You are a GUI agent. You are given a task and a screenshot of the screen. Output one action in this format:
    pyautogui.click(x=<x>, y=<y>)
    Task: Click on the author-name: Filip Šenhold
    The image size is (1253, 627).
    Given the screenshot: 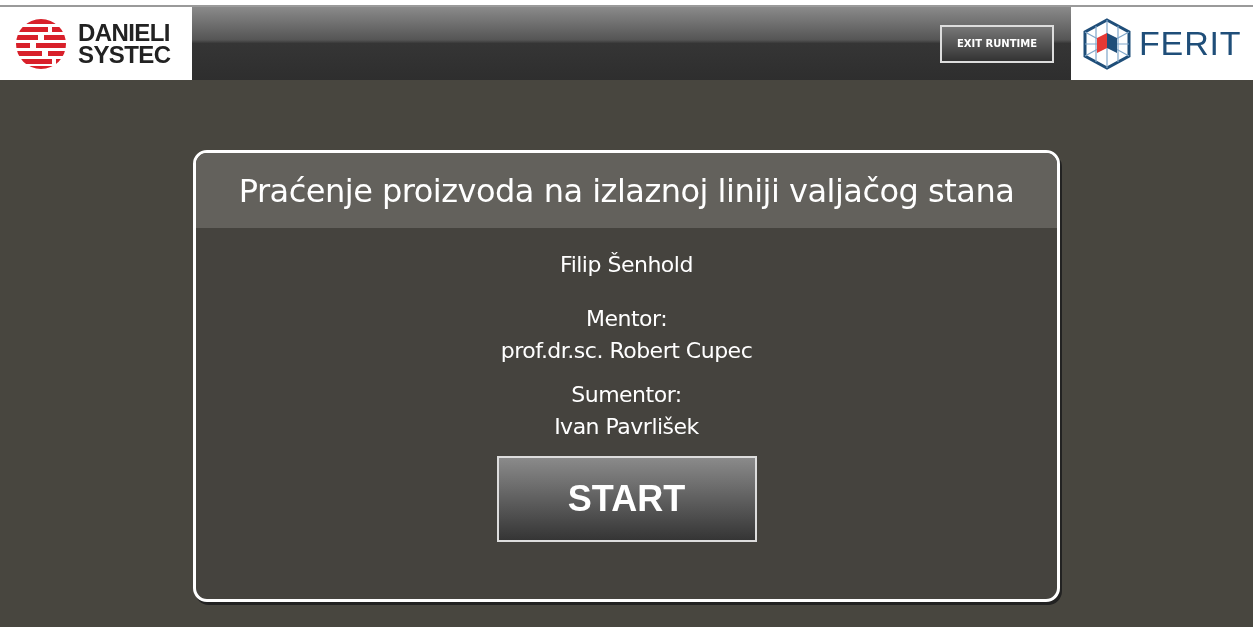 What is the action you would take?
    pyautogui.click(x=626, y=265)
    